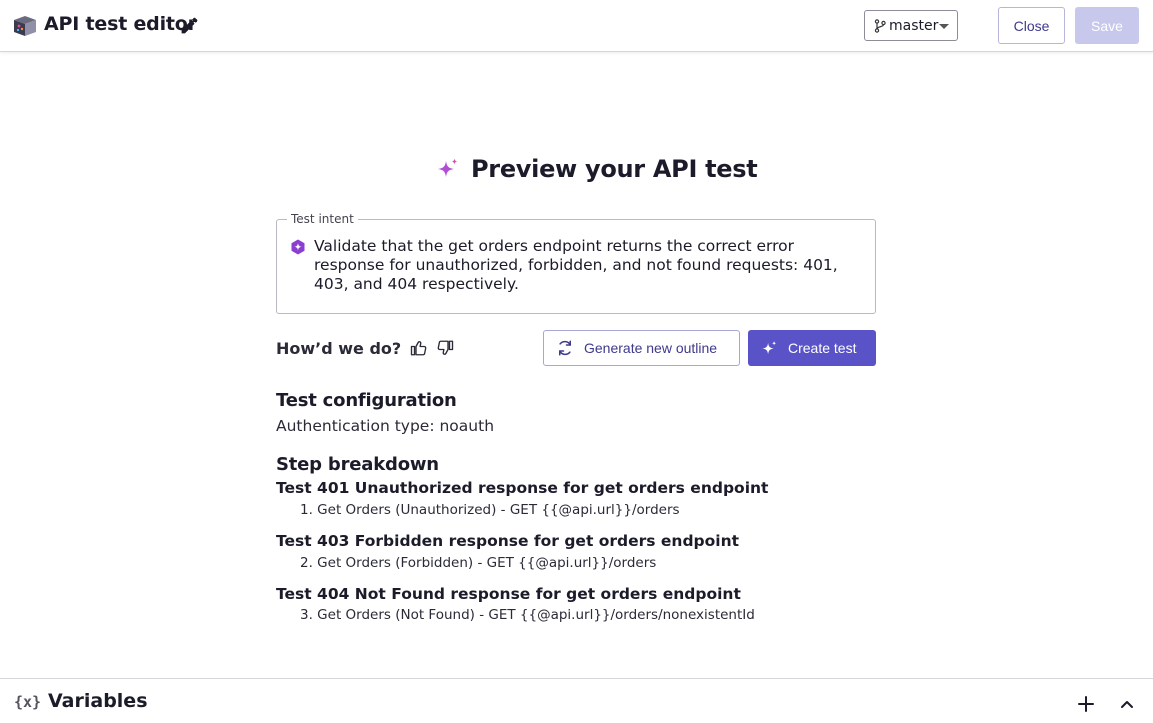 This screenshot has height=723, width=1153. I want to click on generate-outline-button: Generate new outline, so click(641, 348).